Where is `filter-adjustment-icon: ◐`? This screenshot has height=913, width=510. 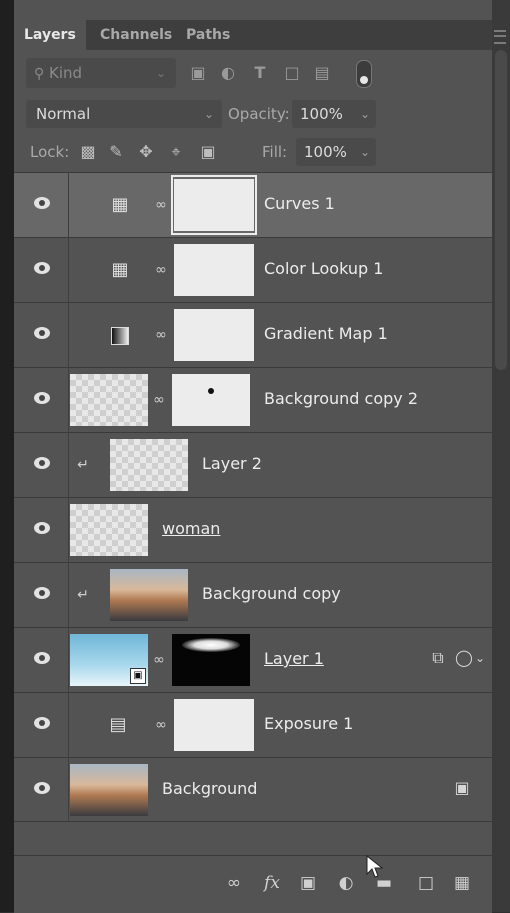
filter-adjustment-icon: ◐ is located at coordinates (228, 73).